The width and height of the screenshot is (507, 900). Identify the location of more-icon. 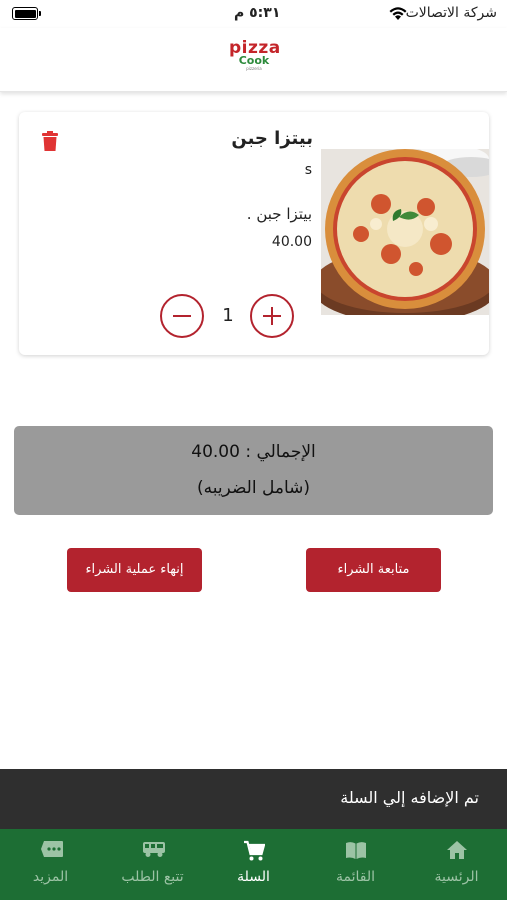
(52, 849).